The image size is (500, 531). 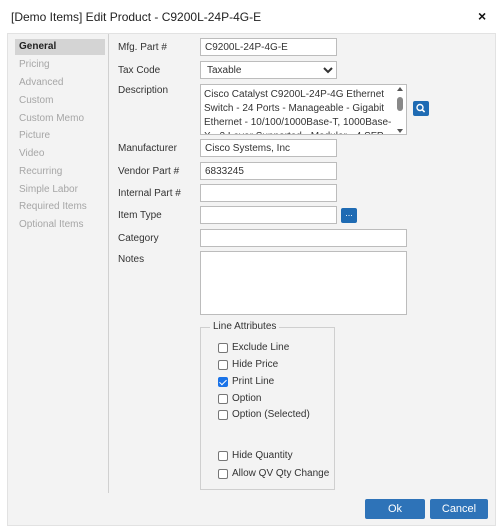 What do you see at coordinates (149, 171) in the screenshot?
I see `vendor-part-label: Vendor Part #` at bounding box center [149, 171].